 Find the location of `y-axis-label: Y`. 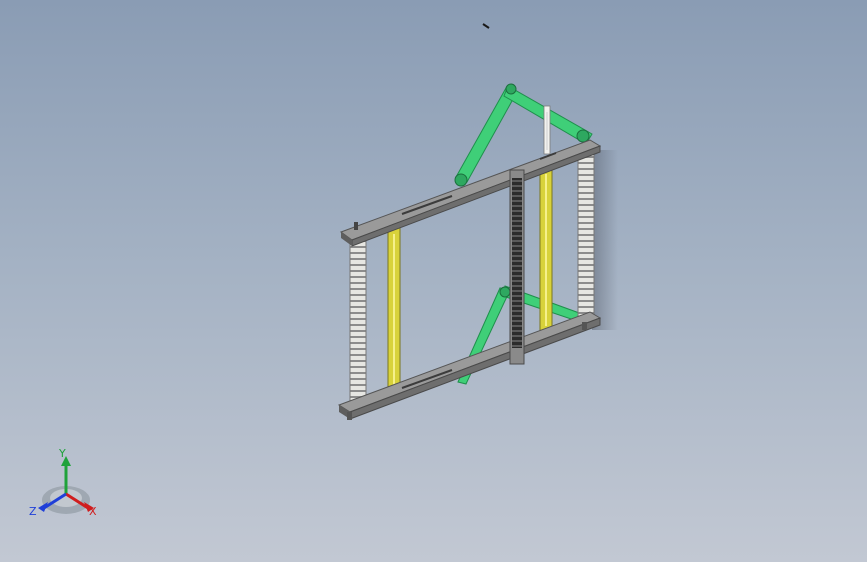

y-axis-label: Y is located at coordinates (62, 453).